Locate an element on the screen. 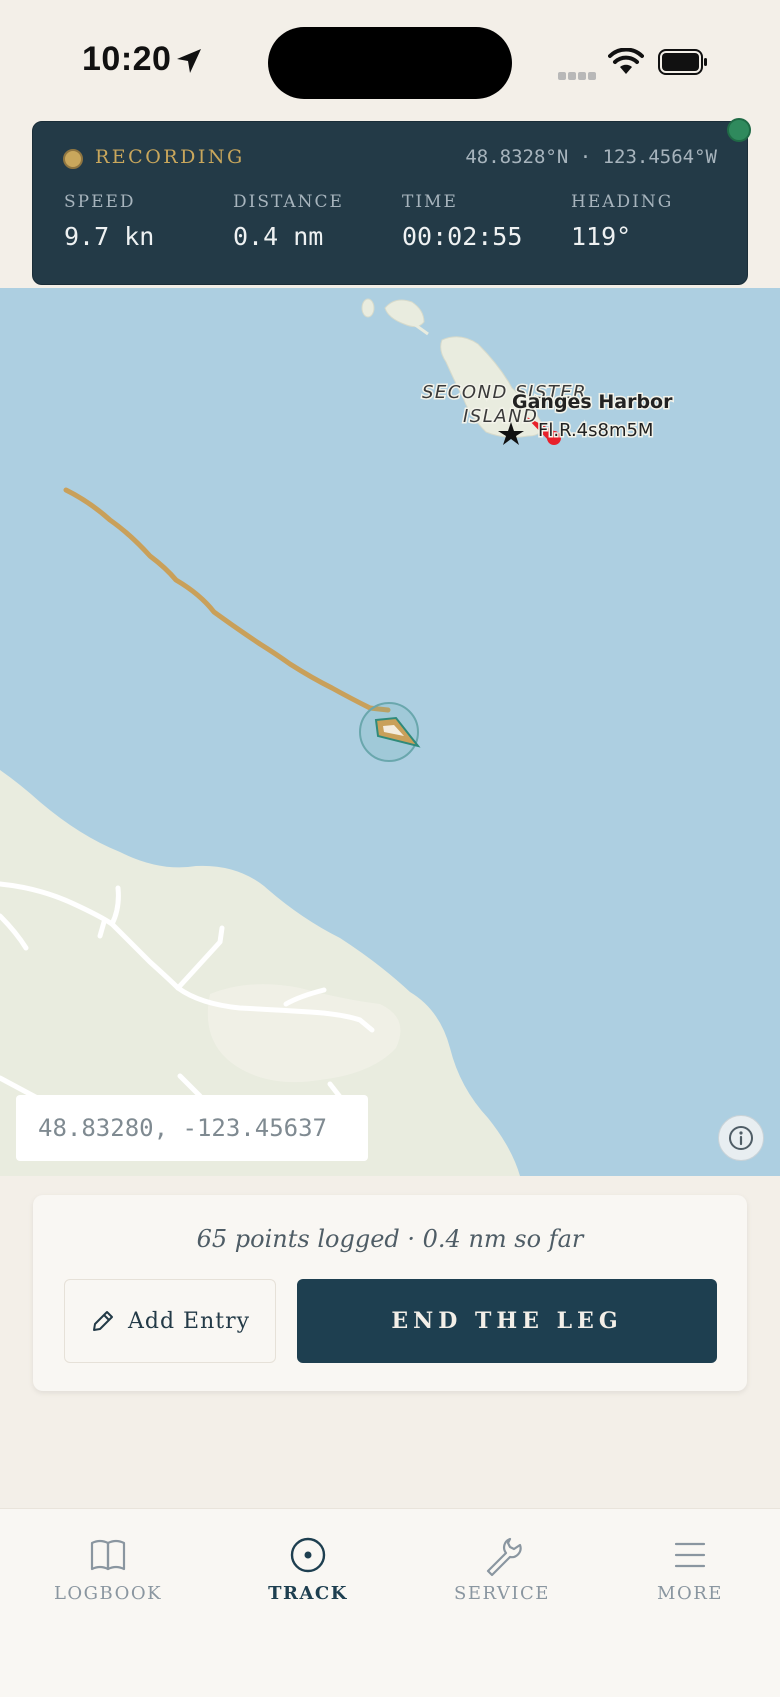 The image size is (780, 1697). menu-icon is located at coordinates (690, 1555).